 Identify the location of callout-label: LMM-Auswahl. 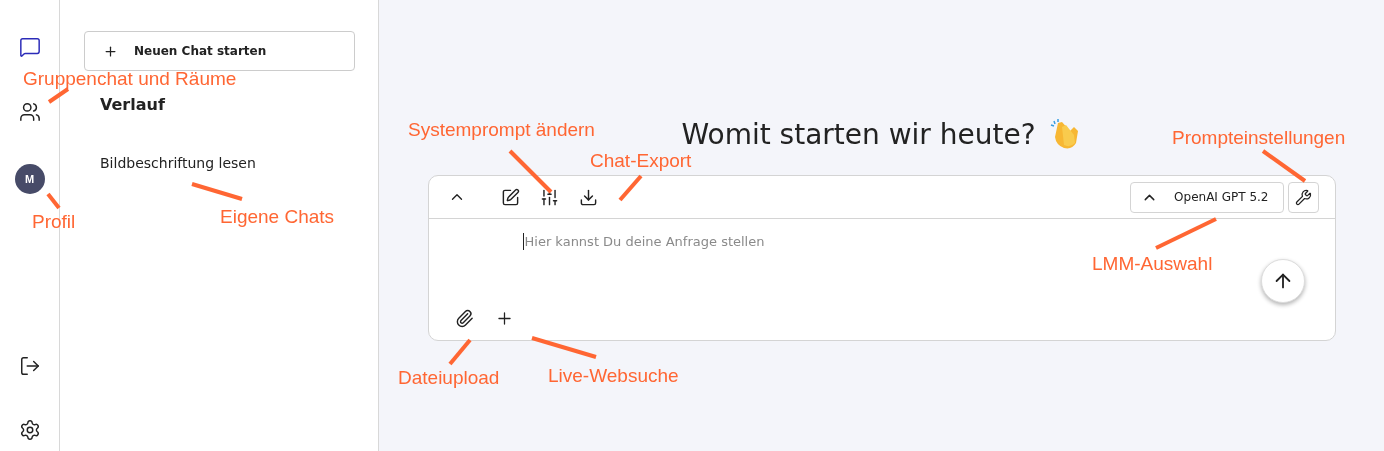
(1152, 264).